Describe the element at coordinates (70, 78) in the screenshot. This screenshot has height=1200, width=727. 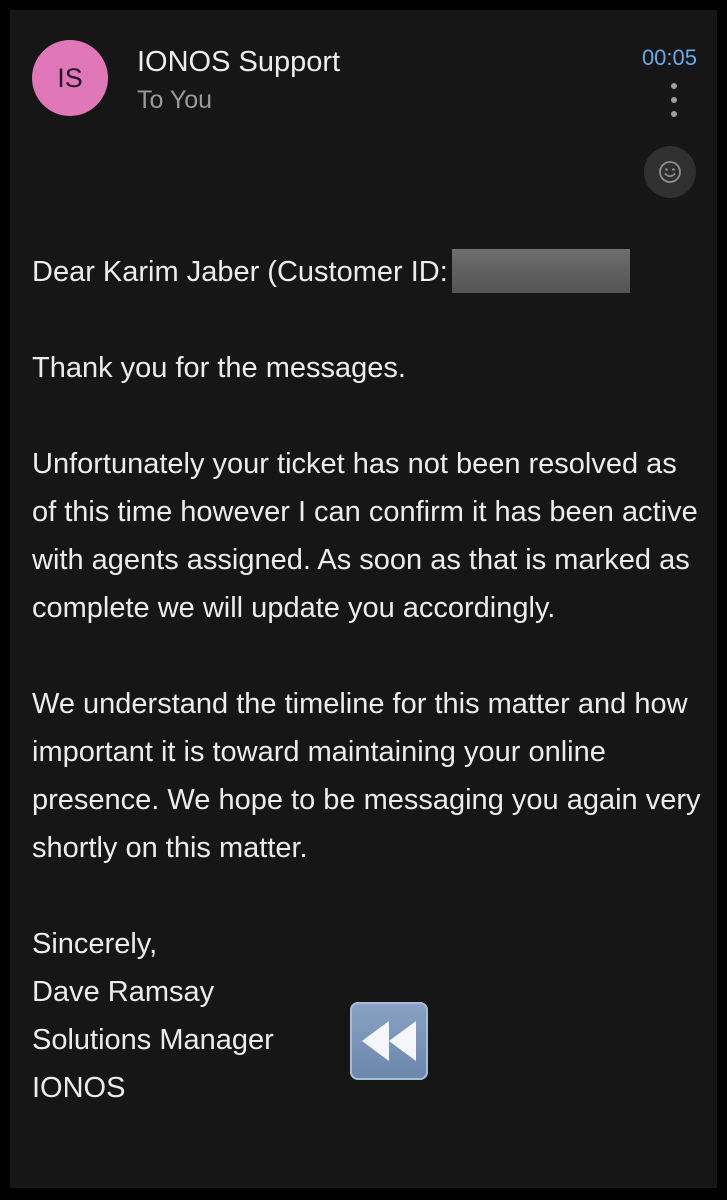
I see `sender-avatar: IS` at that location.